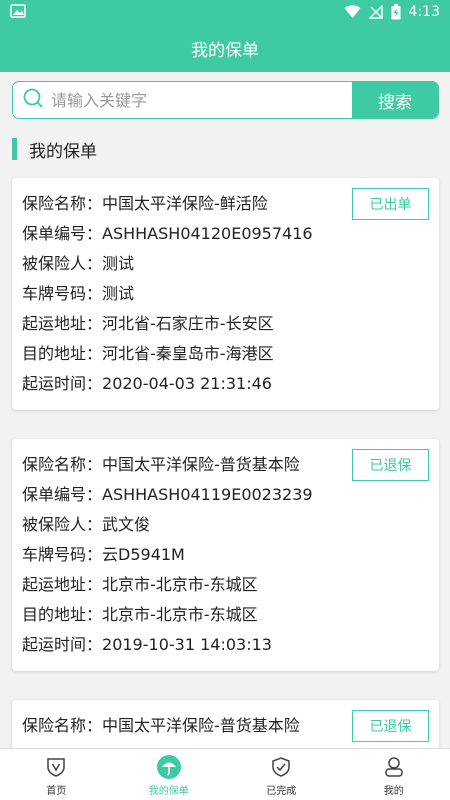 This screenshot has height=800, width=450. What do you see at coordinates (394, 767) in the screenshot?
I see `user-icon` at bounding box center [394, 767].